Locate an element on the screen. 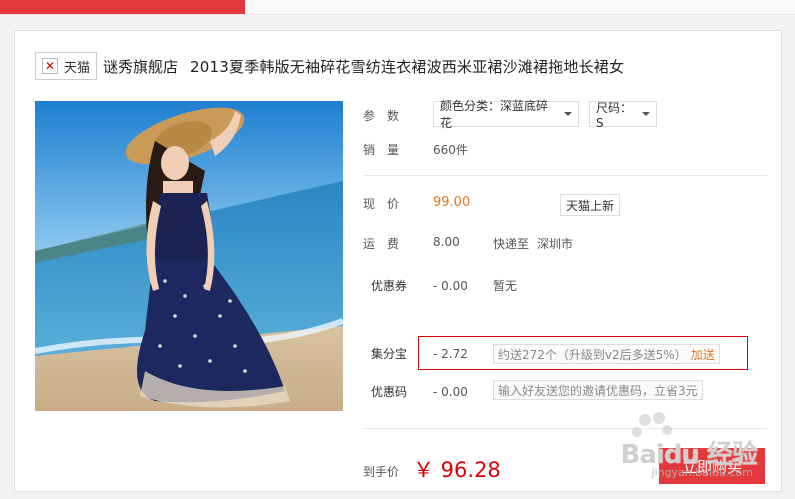  promo-code-value: - 0.00 is located at coordinates (450, 392).